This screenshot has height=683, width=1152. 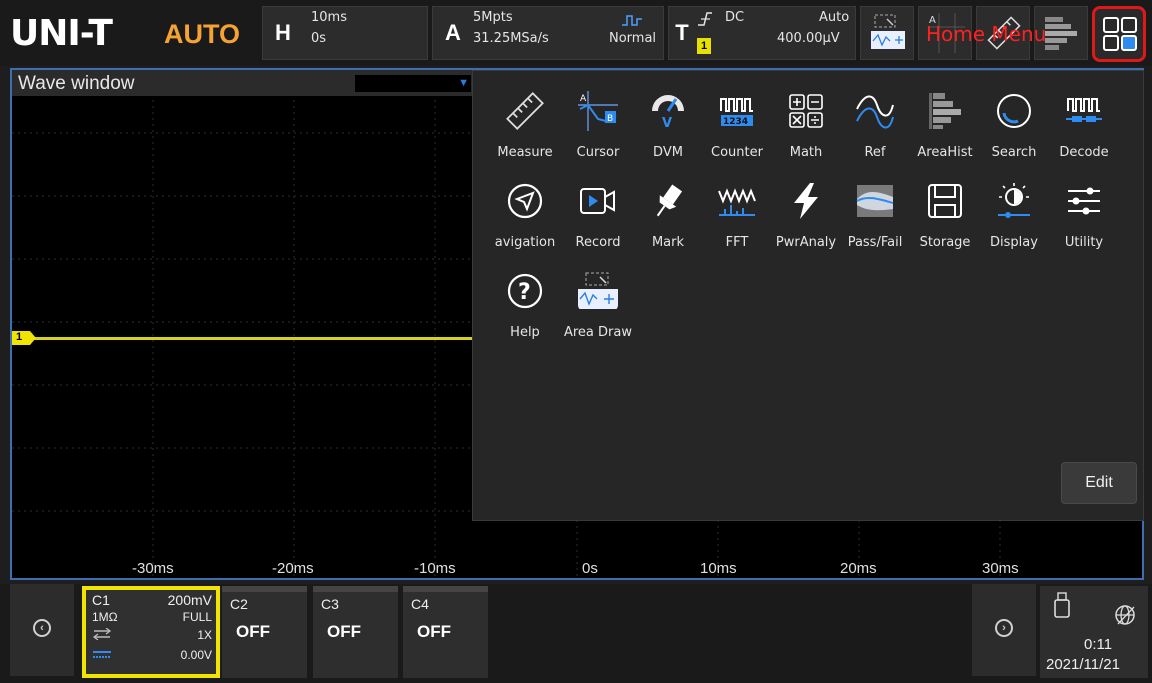 What do you see at coordinates (705, 19) in the screenshot?
I see `rising-edge-icon` at bounding box center [705, 19].